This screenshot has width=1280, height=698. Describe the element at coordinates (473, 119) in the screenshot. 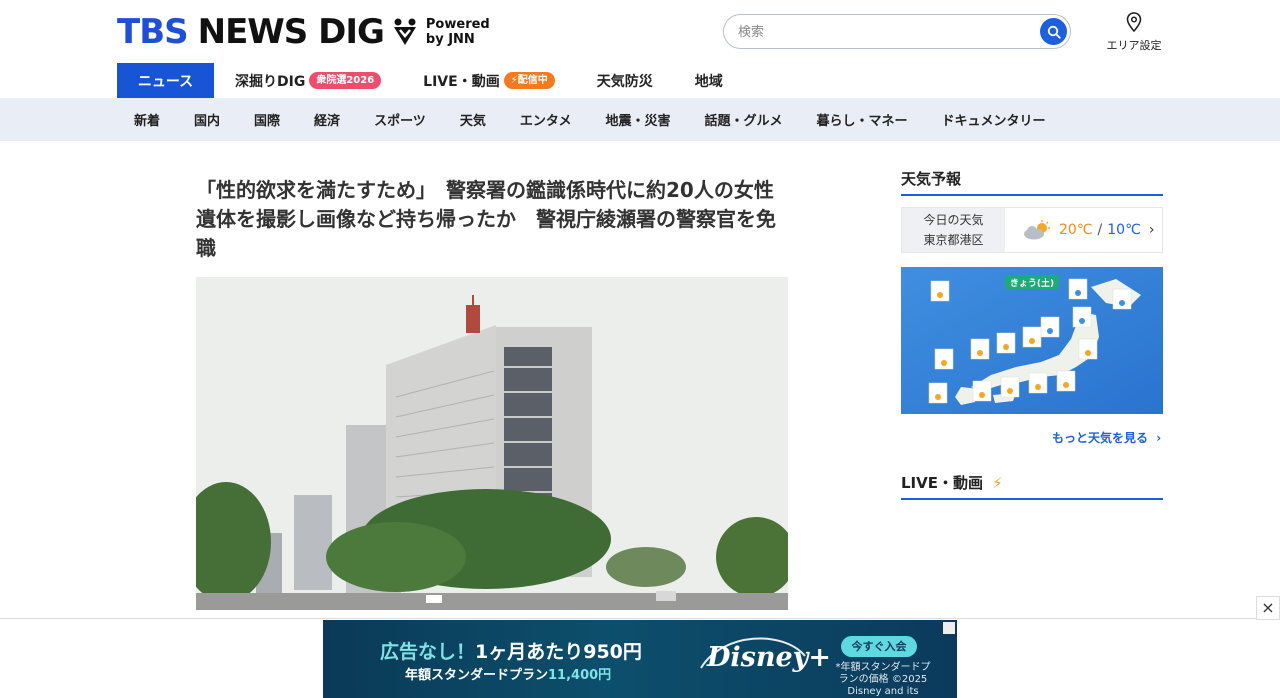

I see `category-weather: 天気` at that location.